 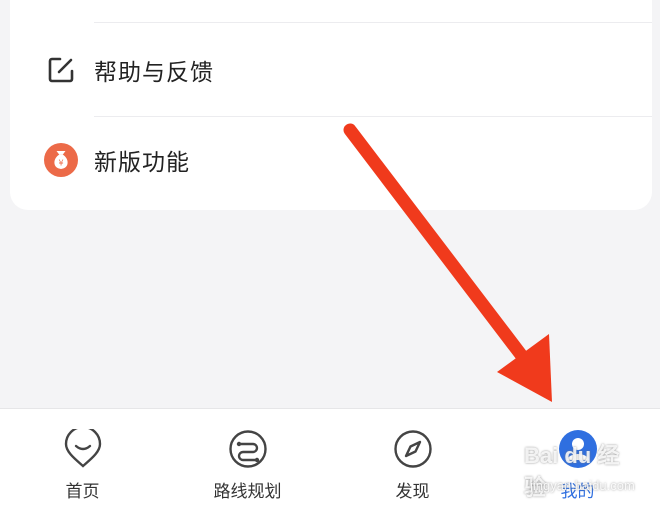 What do you see at coordinates (578, 449) in the screenshot?
I see `user-avatar-icon` at bounding box center [578, 449].